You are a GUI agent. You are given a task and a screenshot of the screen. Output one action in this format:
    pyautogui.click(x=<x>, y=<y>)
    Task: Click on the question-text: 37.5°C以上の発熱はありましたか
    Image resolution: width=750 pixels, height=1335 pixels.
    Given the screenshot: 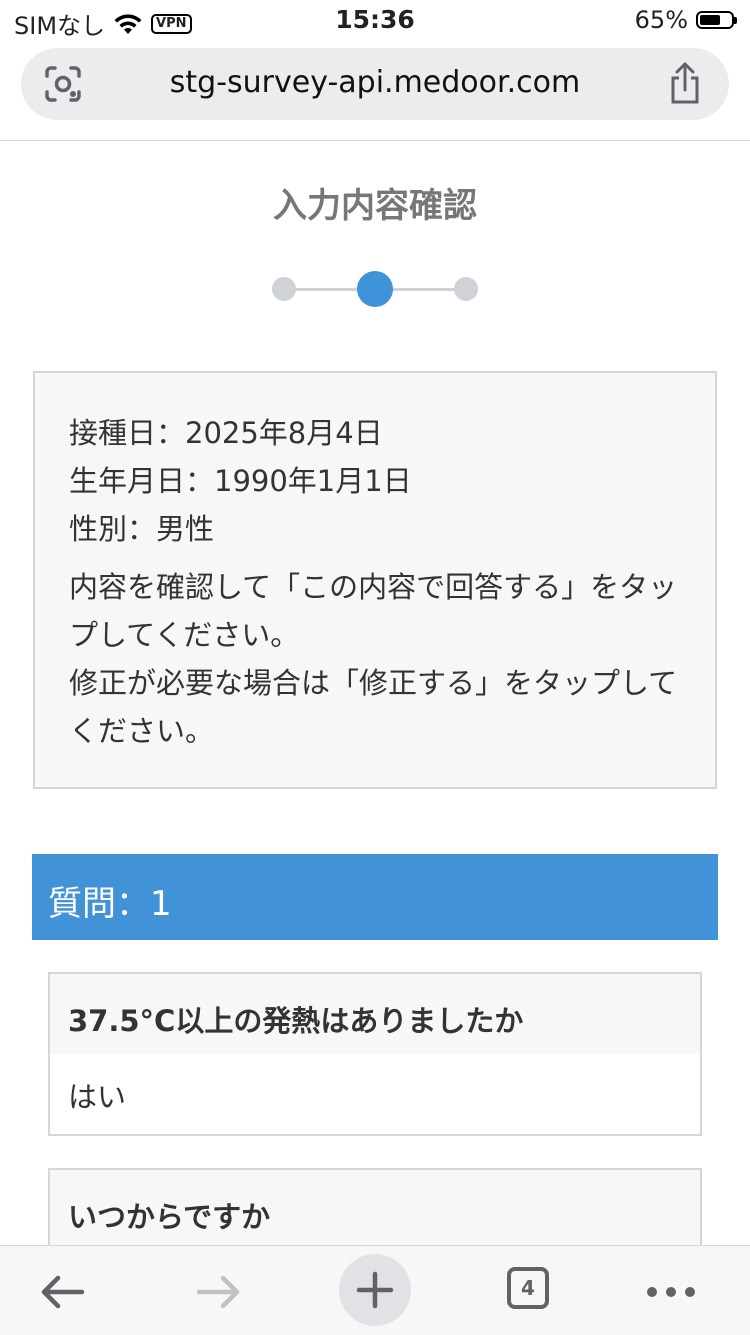 What is the action you would take?
    pyautogui.click(x=375, y=1014)
    